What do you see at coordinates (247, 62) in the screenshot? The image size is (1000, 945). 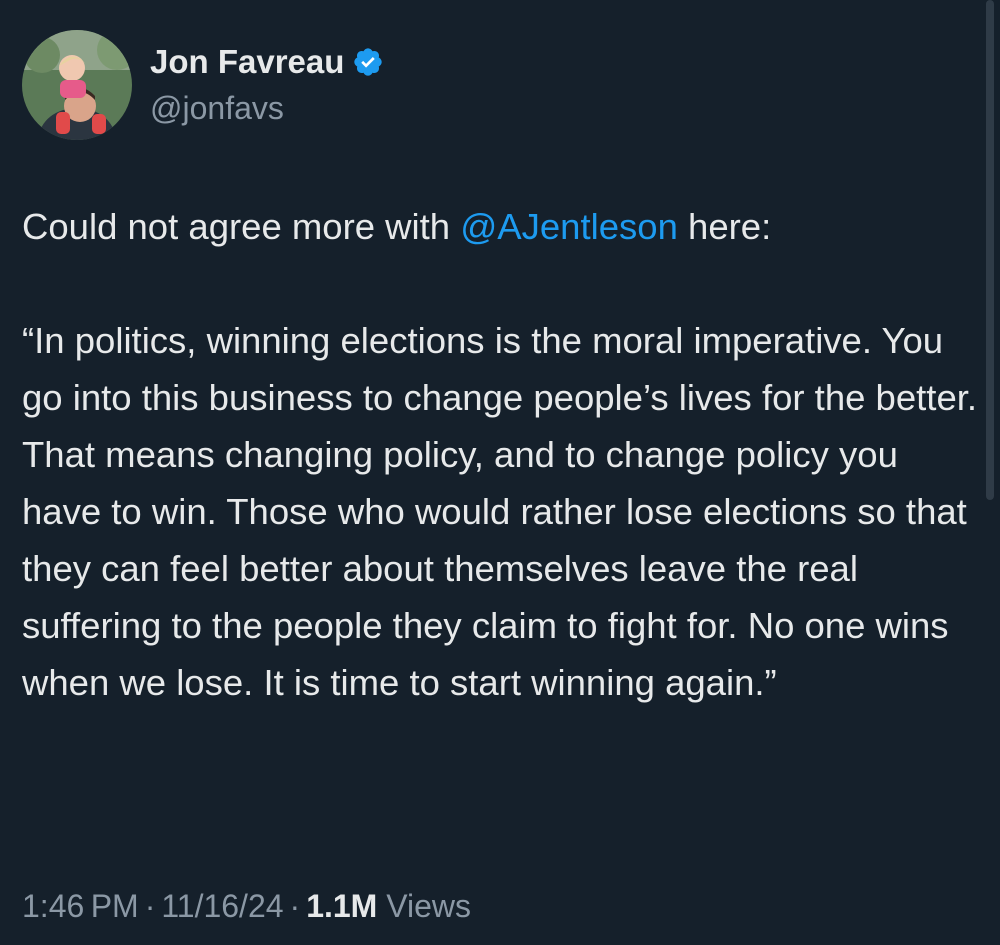 I see `display-name: Jon Favreau` at bounding box center [247, 62].